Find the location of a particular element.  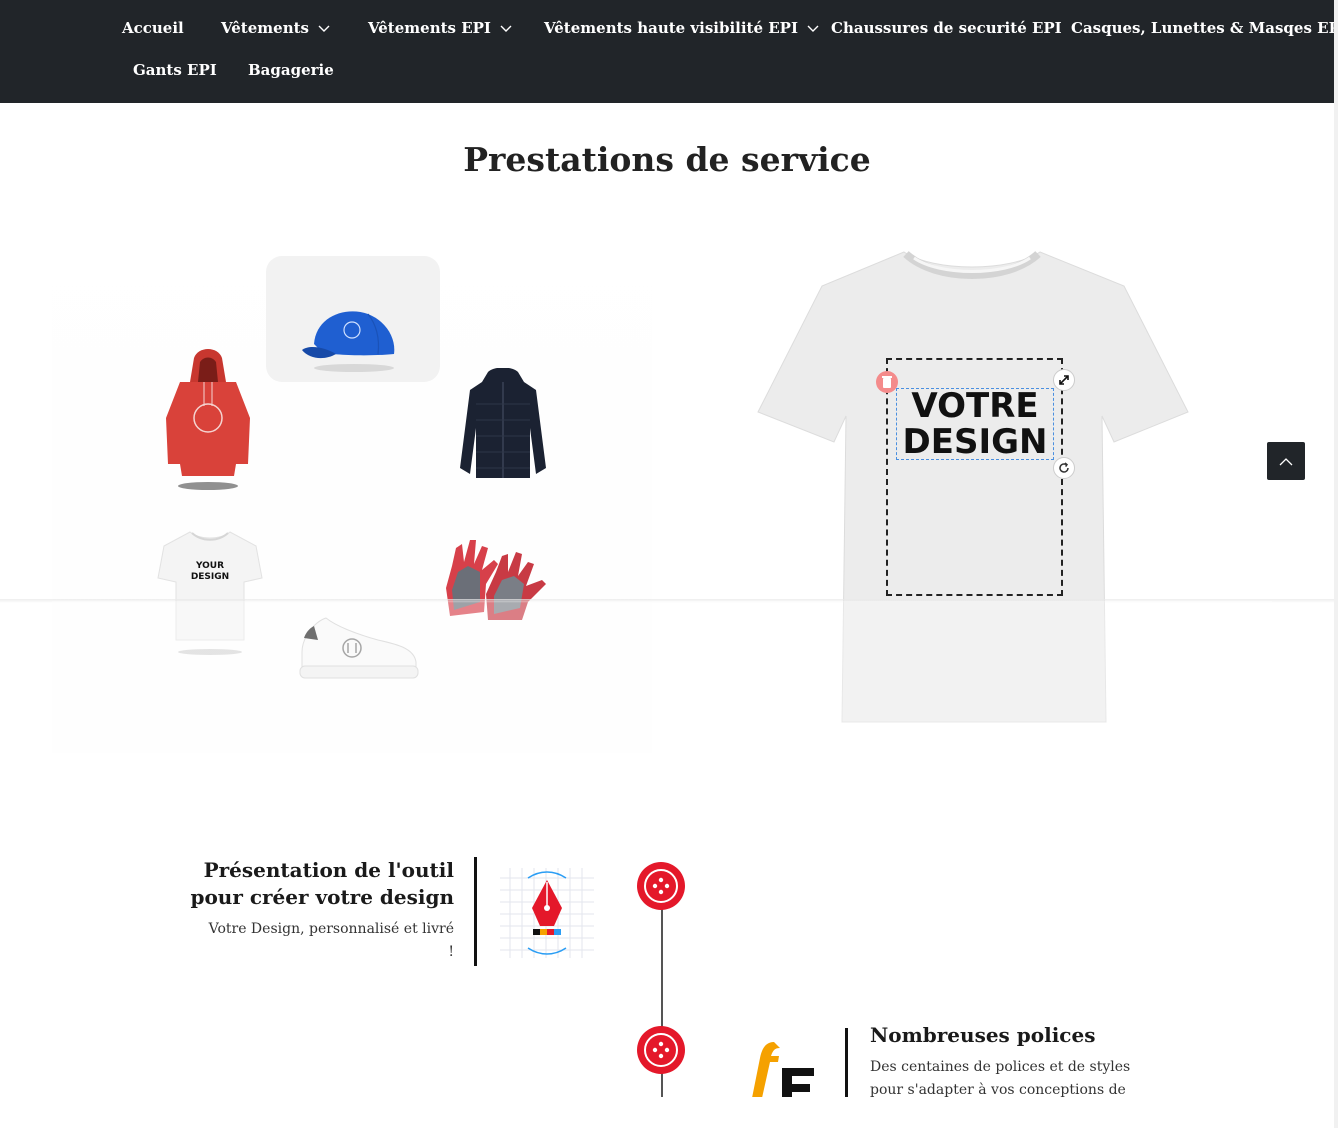

nav-item-accueil: Accueil is located at coordinates (153, 28).